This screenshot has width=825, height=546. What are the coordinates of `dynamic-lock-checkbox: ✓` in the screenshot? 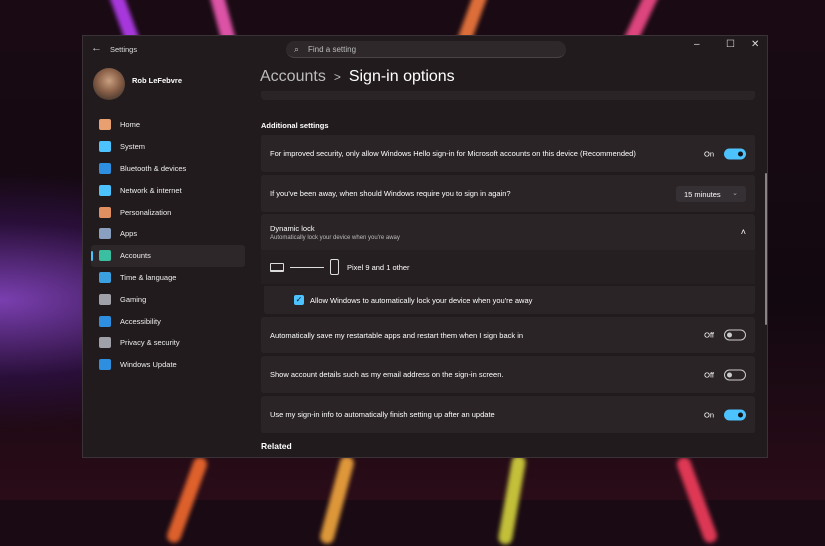 It's located at (299, 300).